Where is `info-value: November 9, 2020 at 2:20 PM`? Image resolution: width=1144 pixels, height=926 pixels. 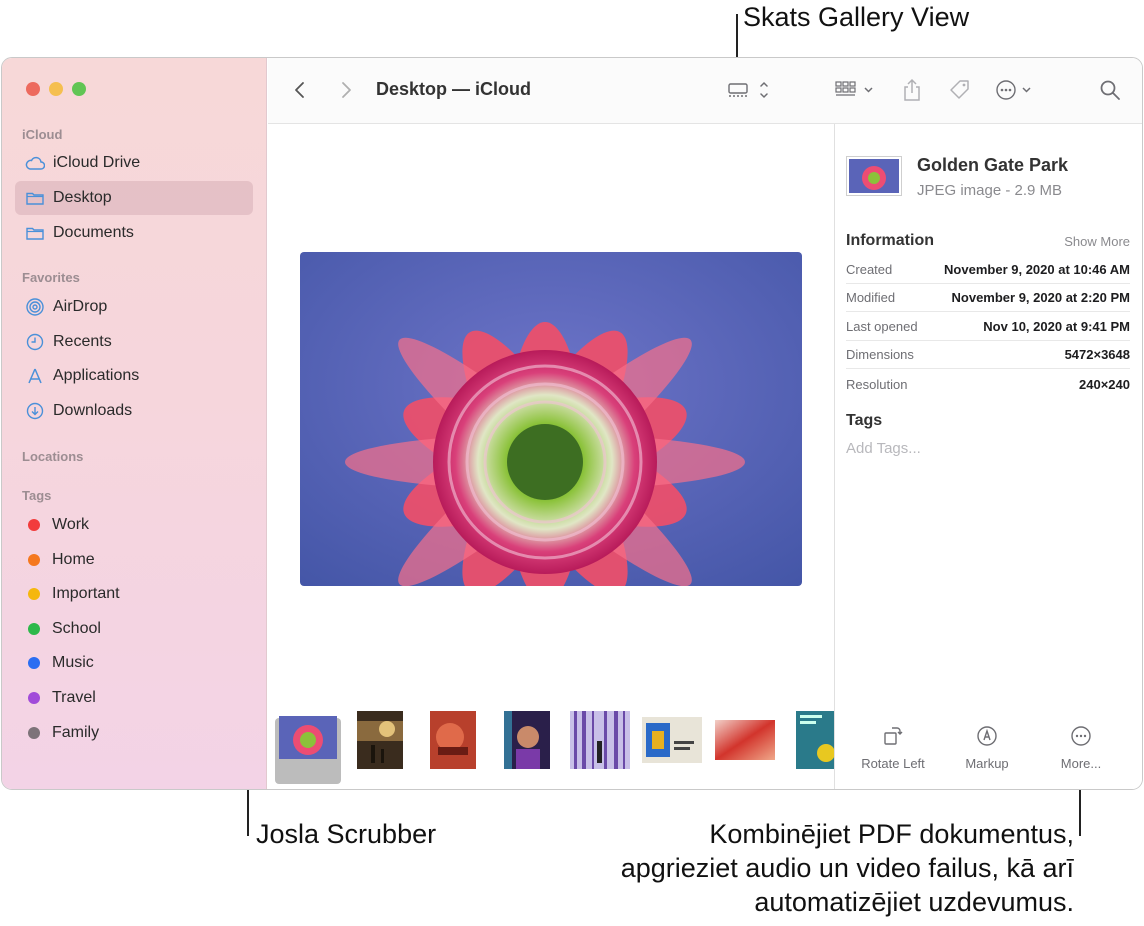
info-value: November 9, 2020 at 2:20 PM is located at coordinates (1040, 297).